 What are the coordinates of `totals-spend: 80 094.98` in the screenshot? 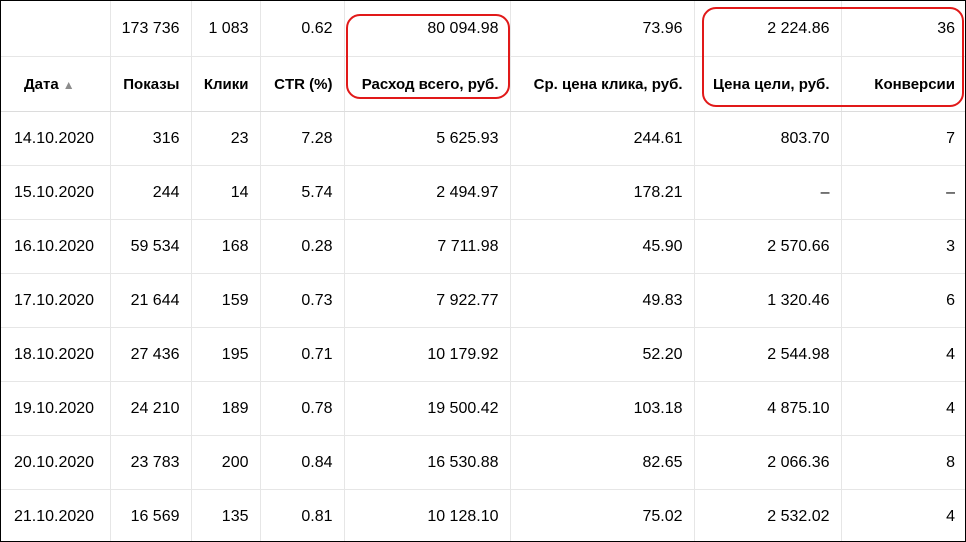 It's located at (427, 29).